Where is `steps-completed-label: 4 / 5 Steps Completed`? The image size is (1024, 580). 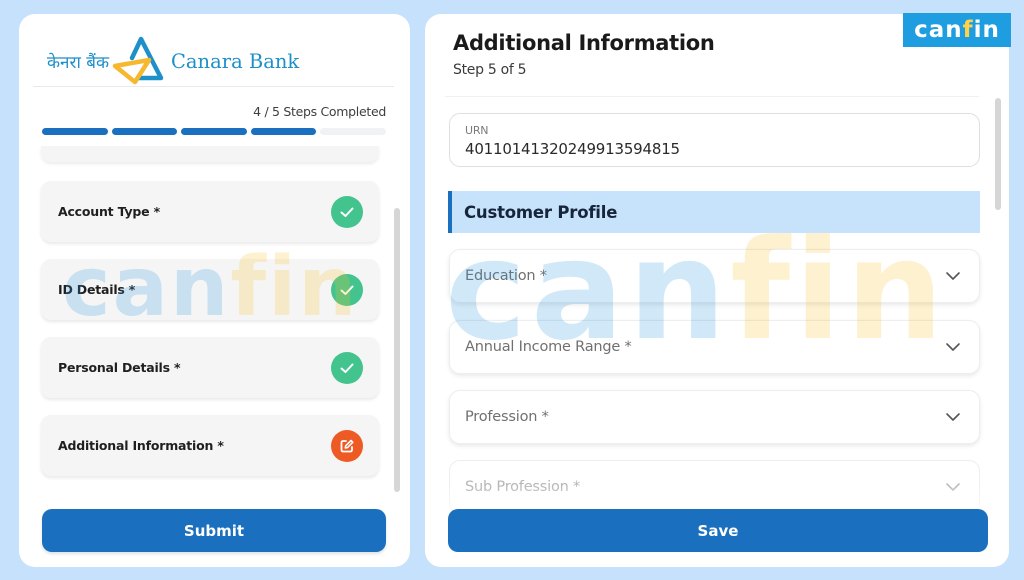 steps-completed-label: 4 / 5 Steps Completed is located at coordinates (319, 111).